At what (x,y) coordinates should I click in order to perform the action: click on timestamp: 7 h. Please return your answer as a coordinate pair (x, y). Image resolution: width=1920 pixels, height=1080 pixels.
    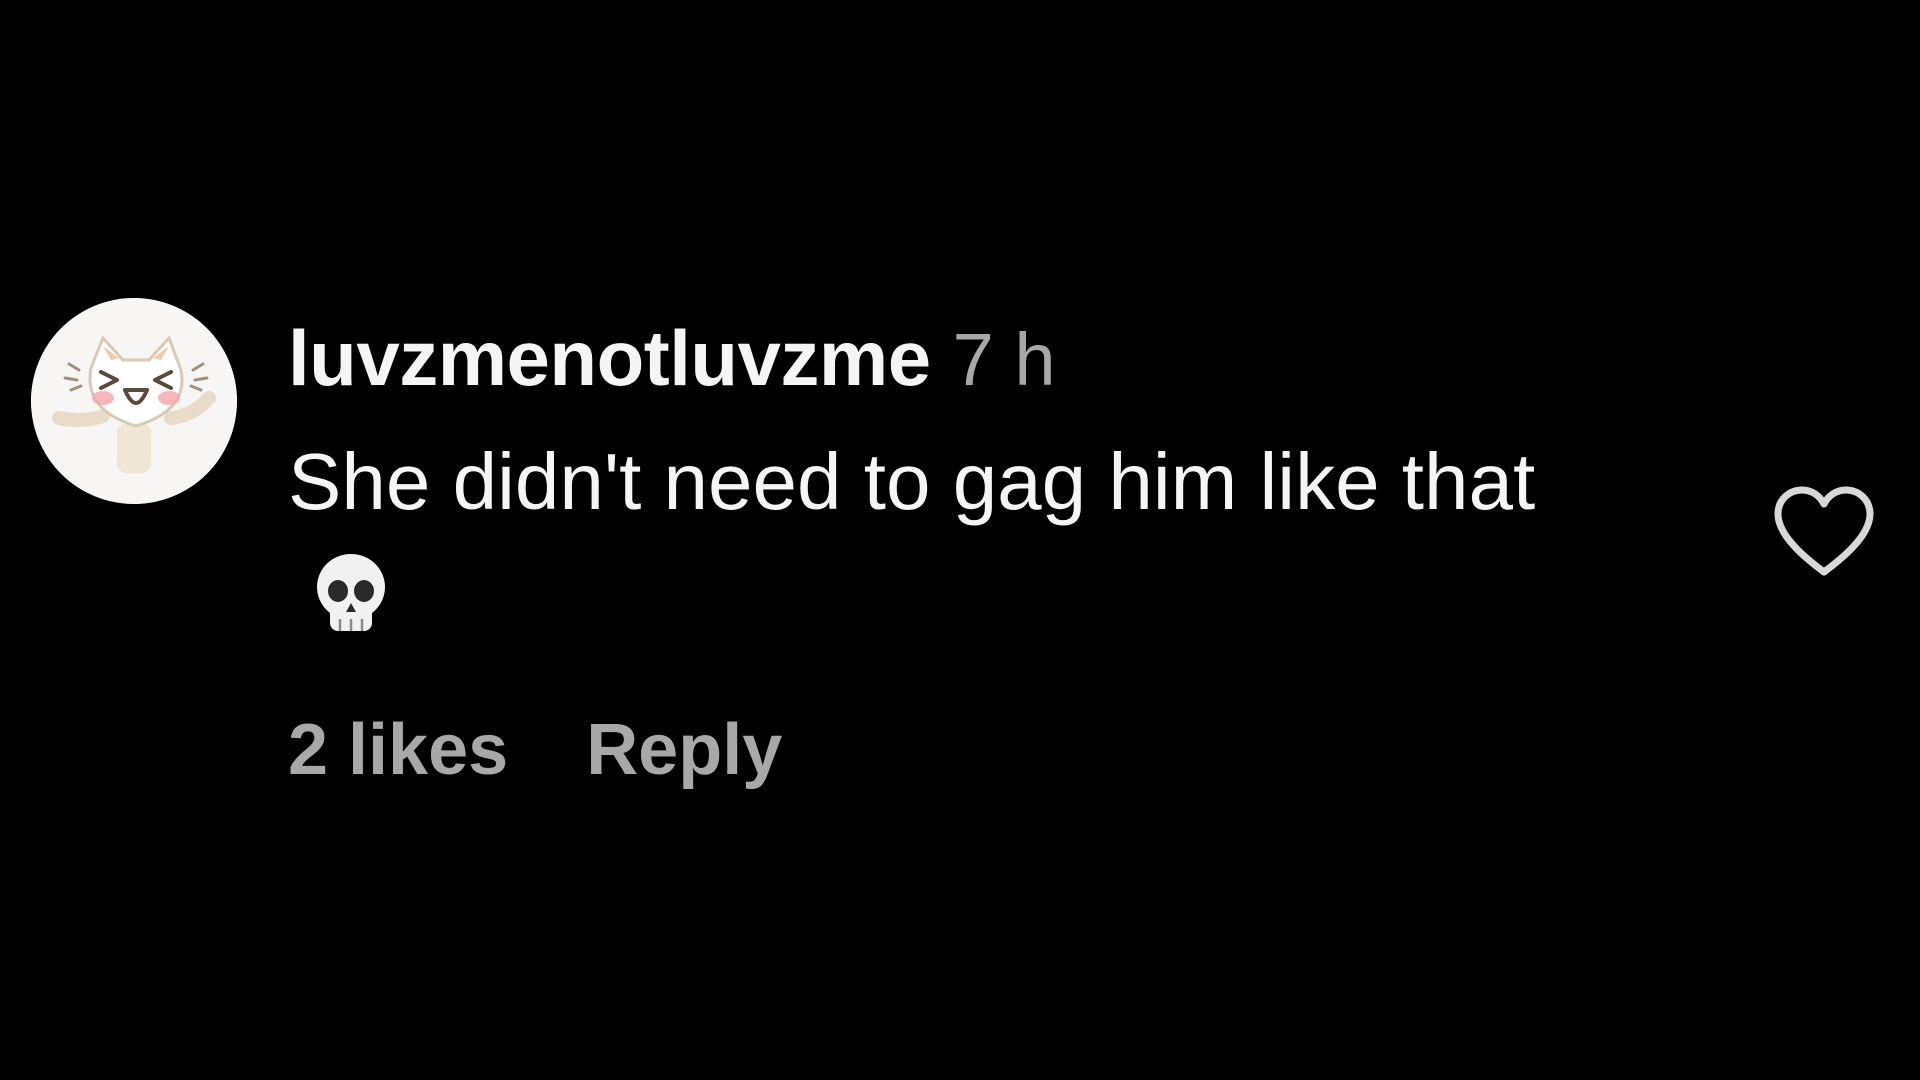
    Looking at the image, I should click on (1004, 359).